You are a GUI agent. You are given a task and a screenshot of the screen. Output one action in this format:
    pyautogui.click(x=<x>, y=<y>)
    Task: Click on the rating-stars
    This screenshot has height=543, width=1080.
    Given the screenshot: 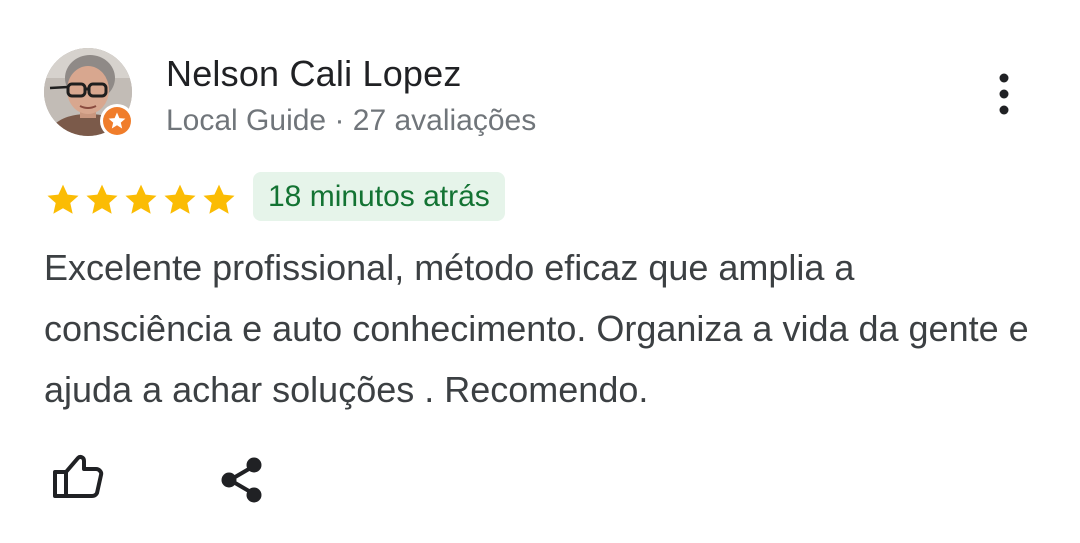 What is the action you would take?
    pyautogui.click(x=141, y=200)
    